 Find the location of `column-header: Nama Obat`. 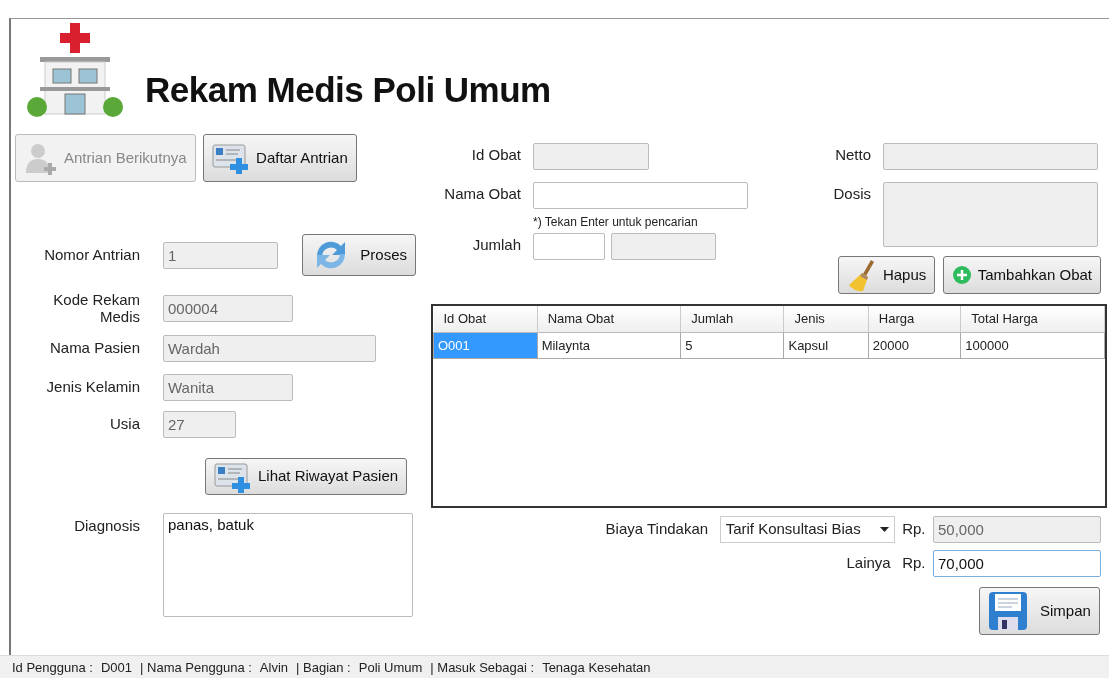

column-header: Nama Obat is located at coordinates (609, 319).